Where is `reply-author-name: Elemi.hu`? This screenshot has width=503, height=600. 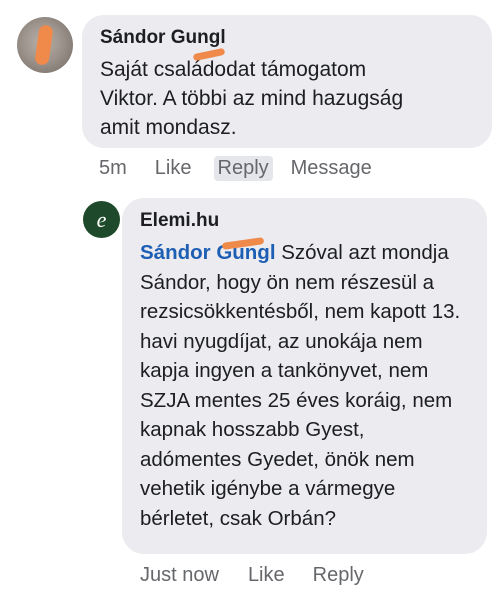
reply-author-name: Elemi.hu is located at coordinates (179, 221).